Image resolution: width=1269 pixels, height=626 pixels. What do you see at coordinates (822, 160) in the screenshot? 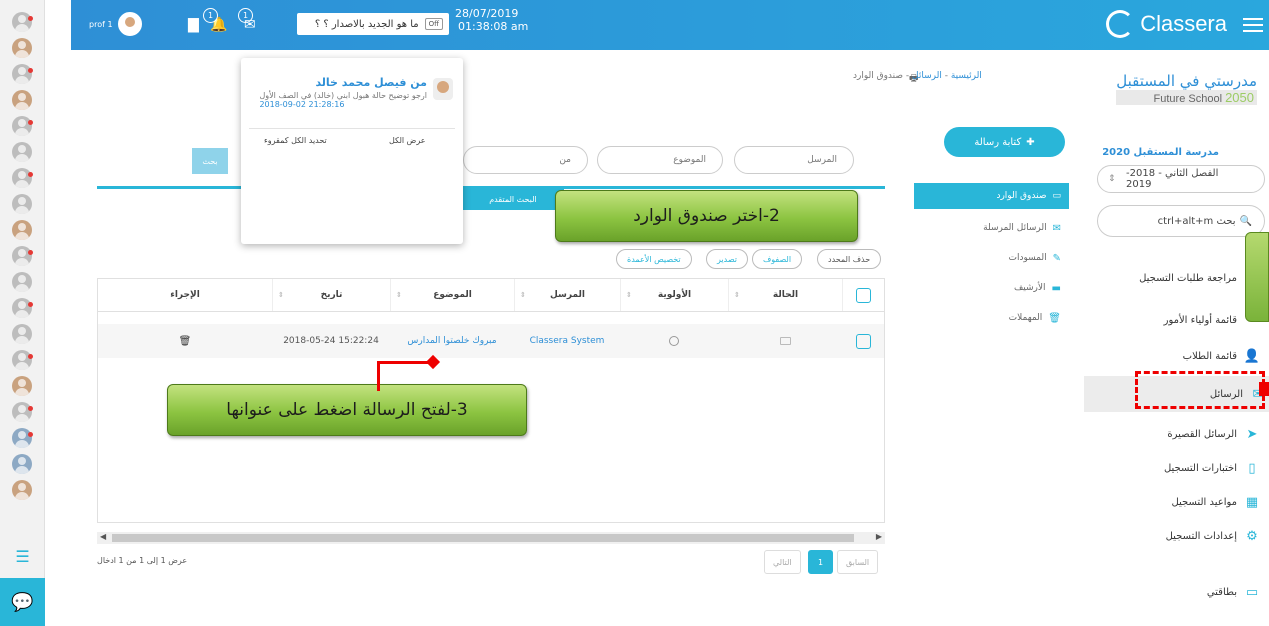
I see `sender-filter-placeholder: المرسل` at bounding box center [822, 160].